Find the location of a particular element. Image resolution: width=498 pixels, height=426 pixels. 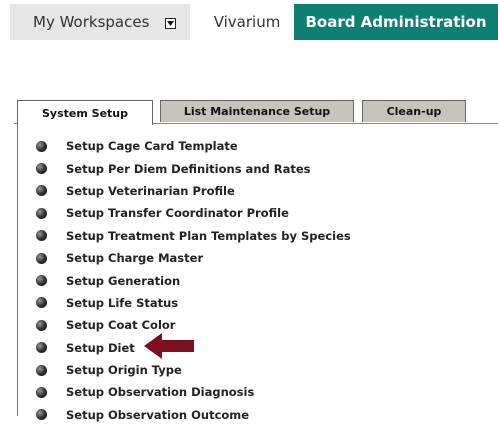

tab-system-setup-label: System Setup is located at coordinates (85, 113).